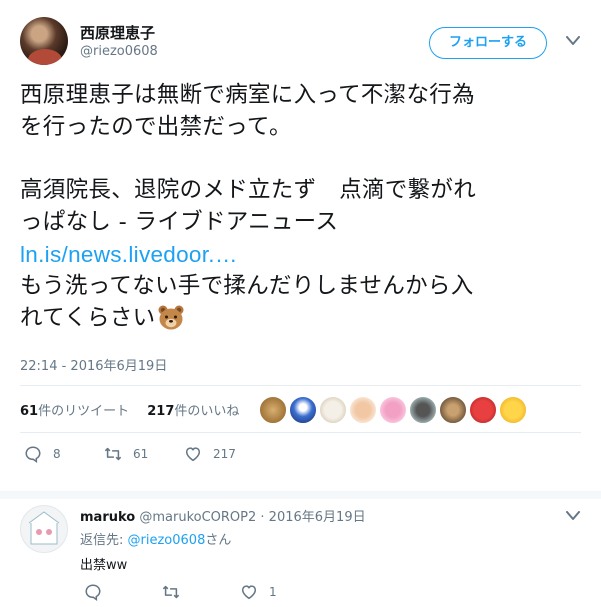  Describe the element at coordinates (210, 454) in the screenshot. I see `like-action: 217` at that location.